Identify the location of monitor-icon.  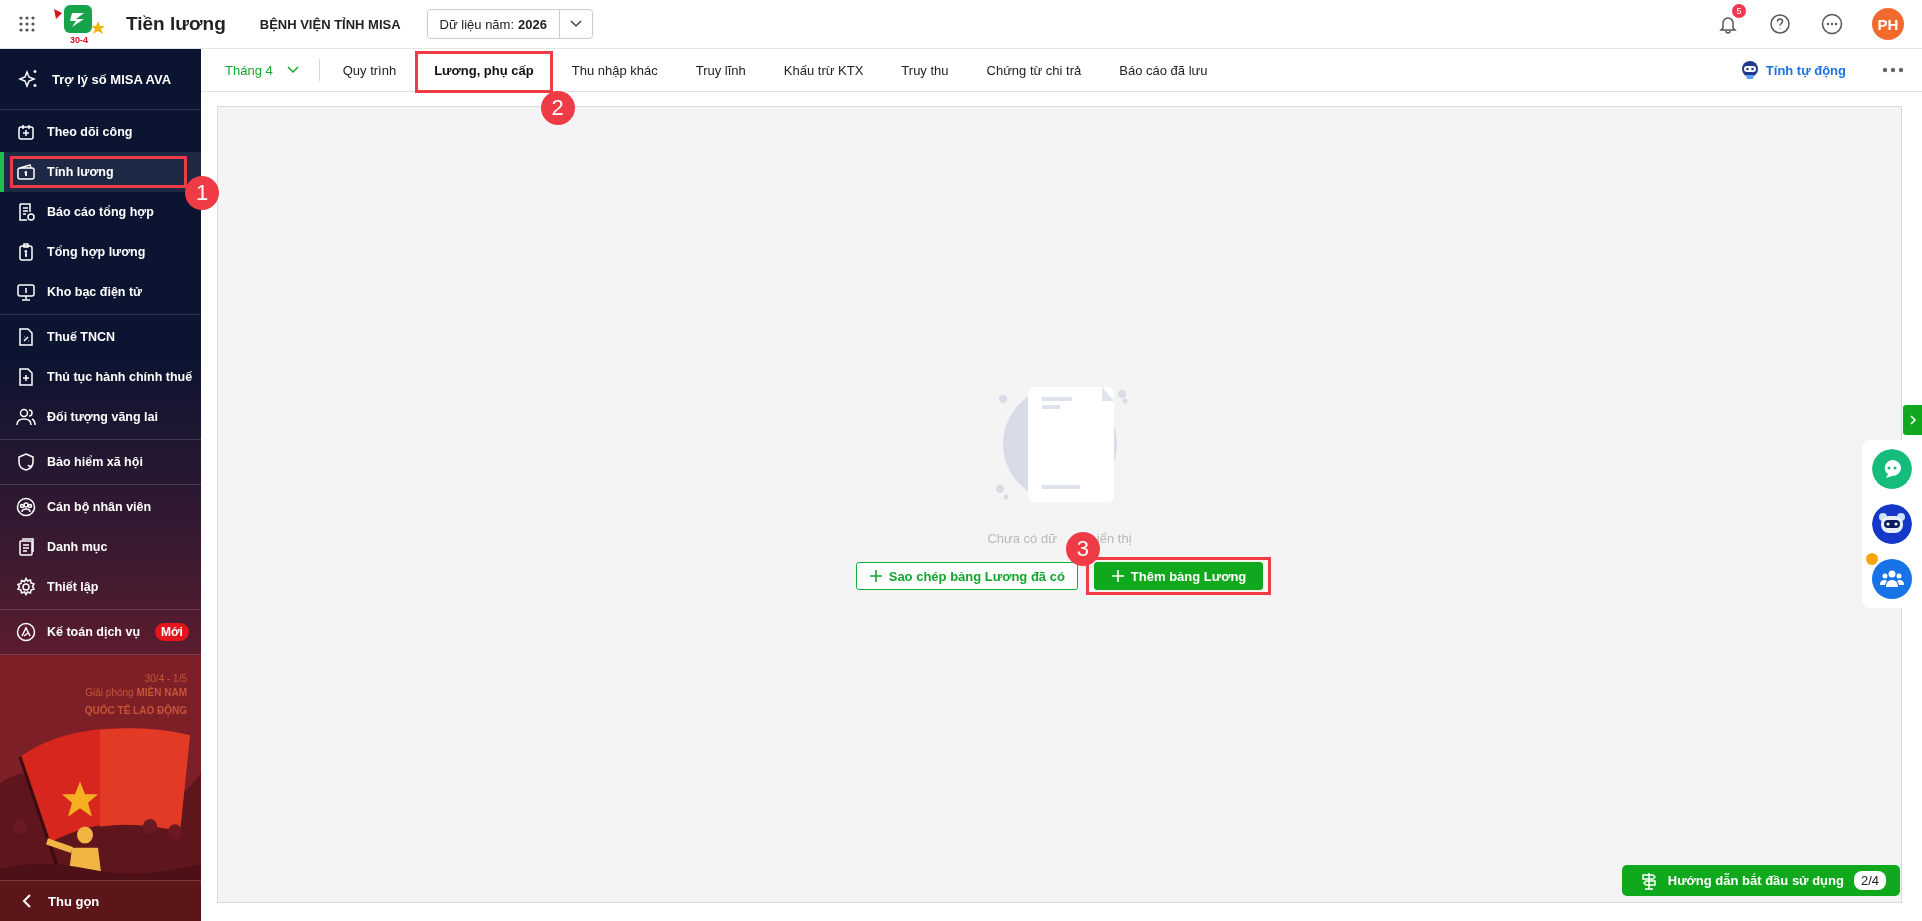
(26, 292).